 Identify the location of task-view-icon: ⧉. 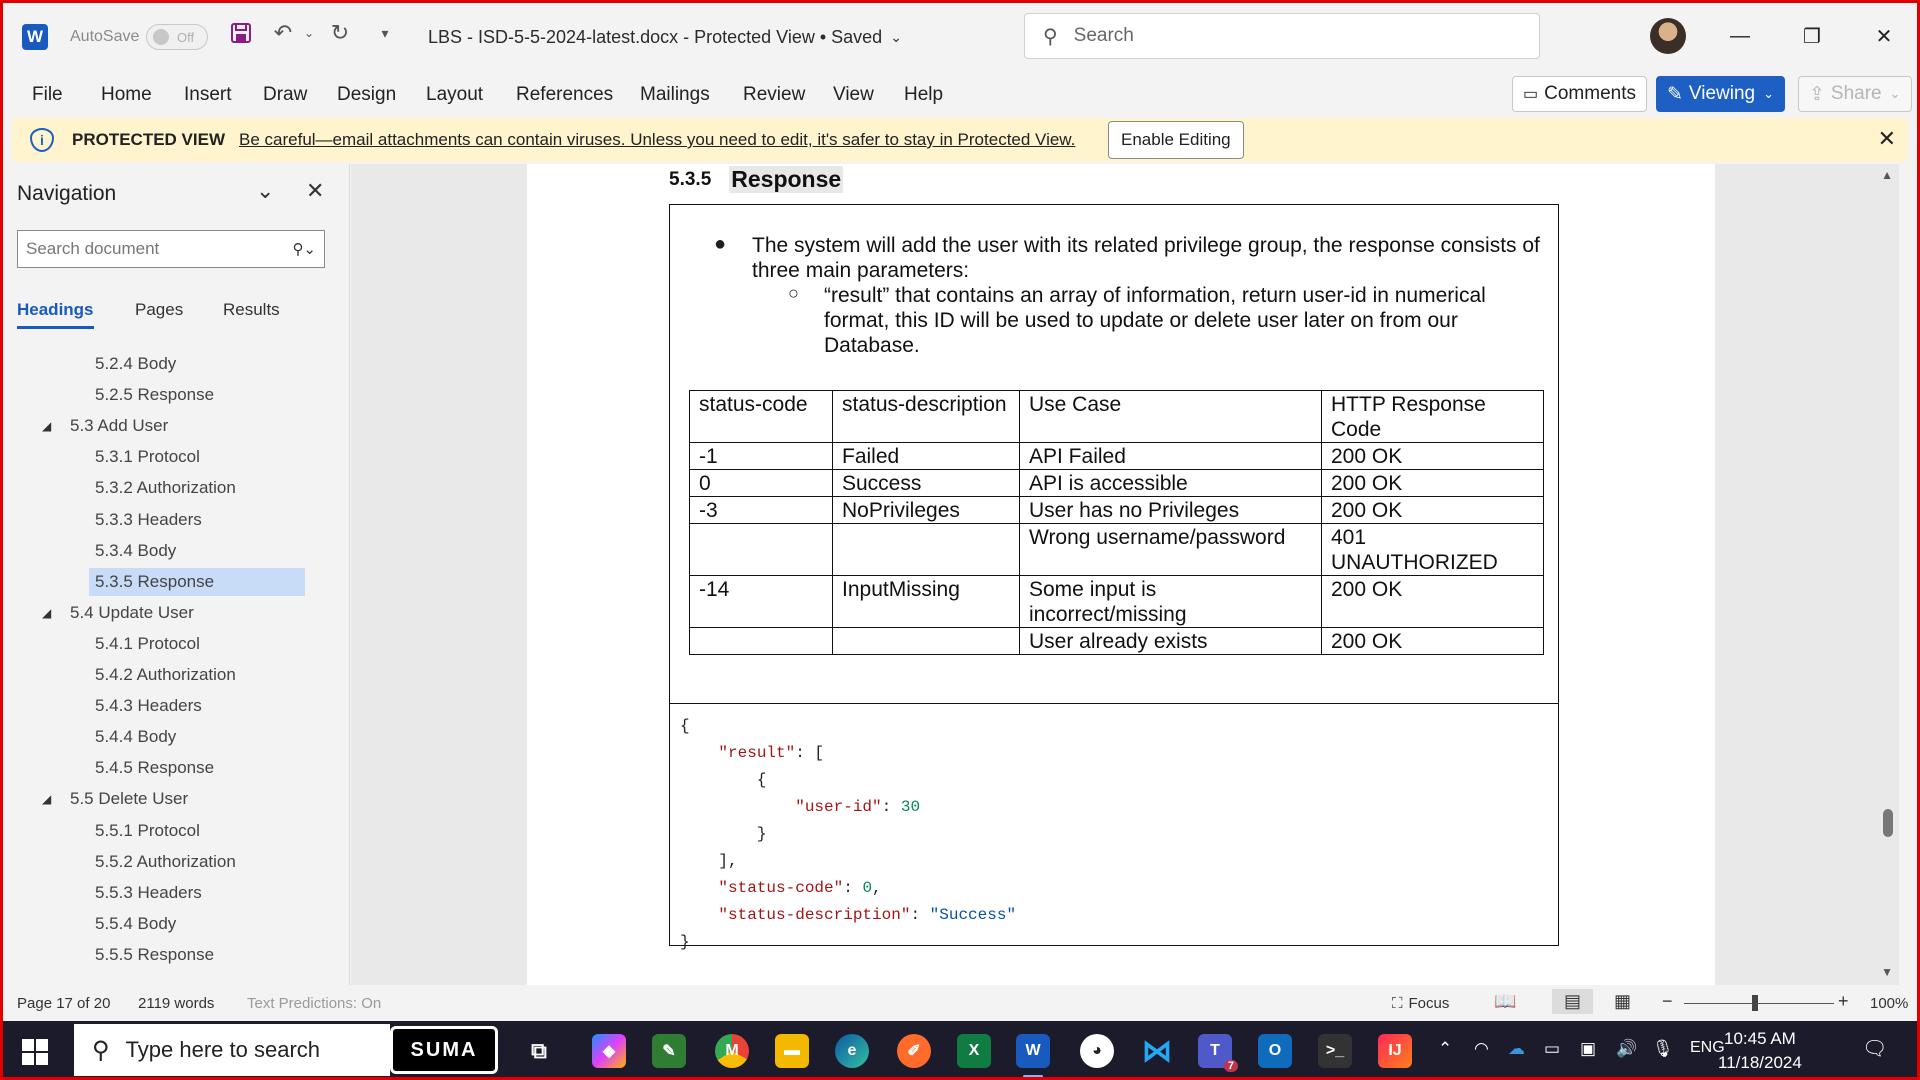
(539, 1051).